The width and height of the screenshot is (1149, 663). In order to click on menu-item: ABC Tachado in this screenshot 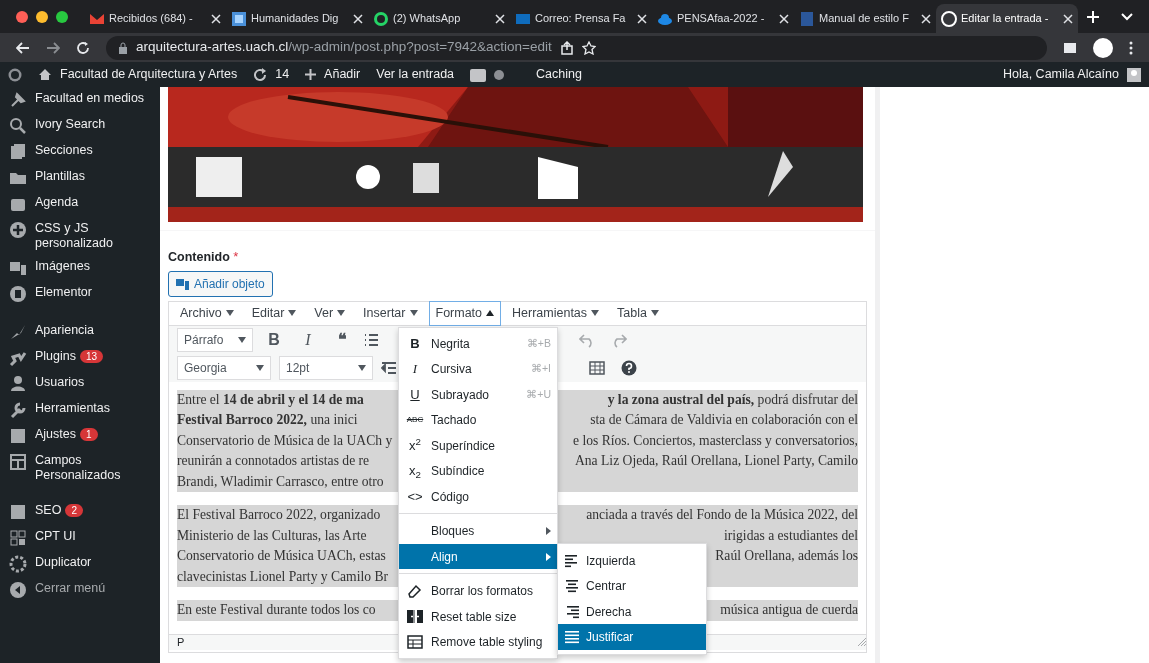, I will do `click(478, 420)`.